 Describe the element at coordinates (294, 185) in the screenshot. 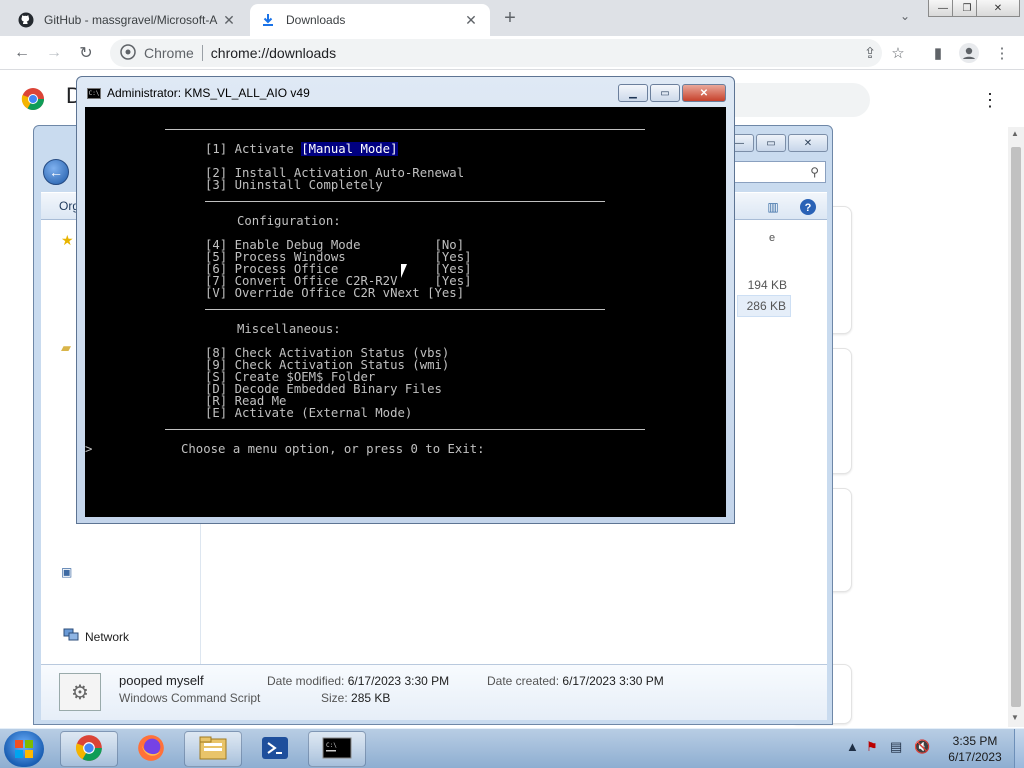

I see `menu-option-3: [3] Uninstall Completely` at that location.